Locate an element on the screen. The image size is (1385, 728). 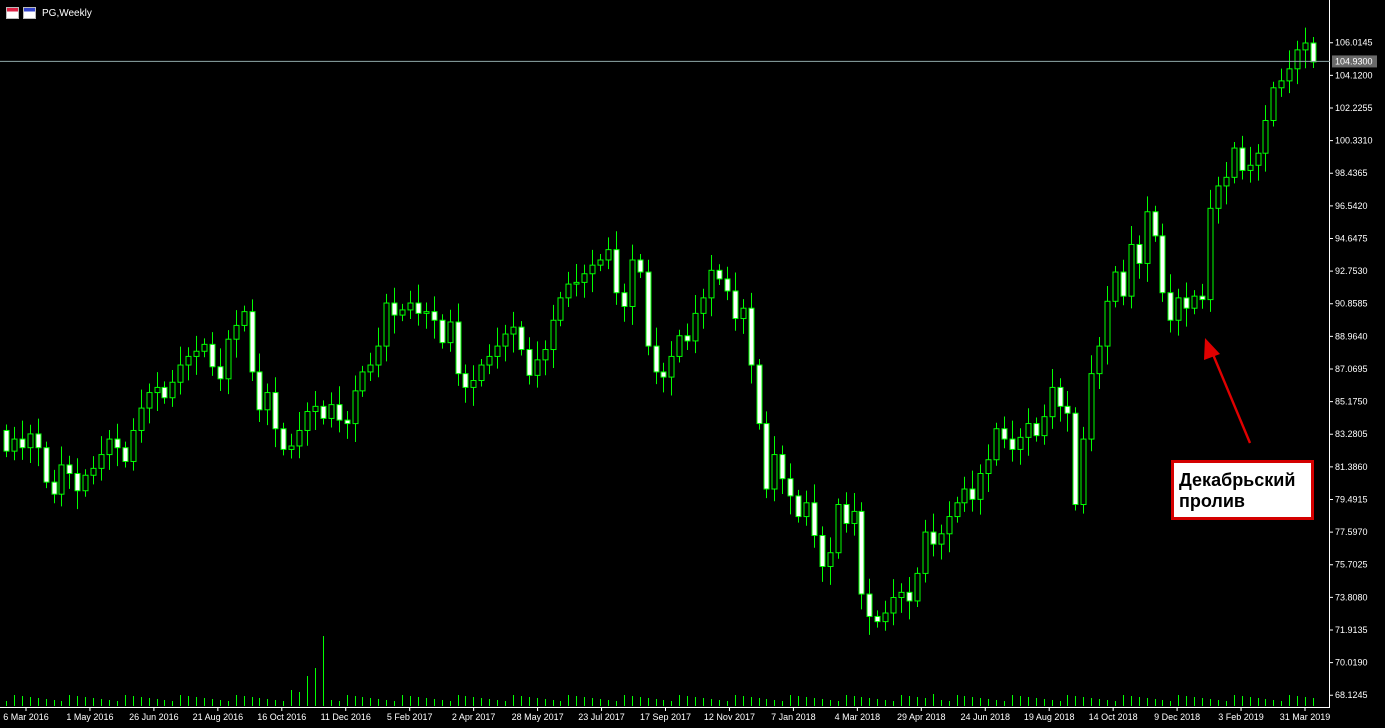
price-tick-label: 94.6475 is located at coordinates (1351, 238).